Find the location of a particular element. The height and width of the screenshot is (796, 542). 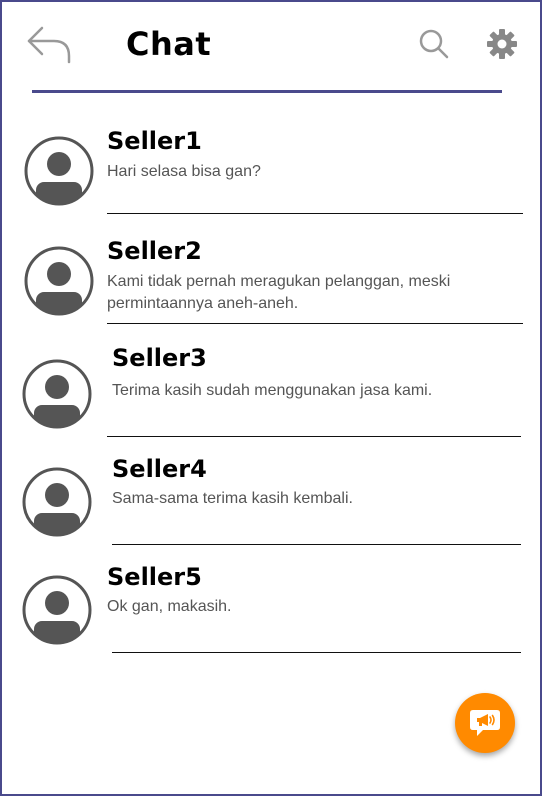

chat-sender-name: Seller5 is located at coordinates (154, 577).